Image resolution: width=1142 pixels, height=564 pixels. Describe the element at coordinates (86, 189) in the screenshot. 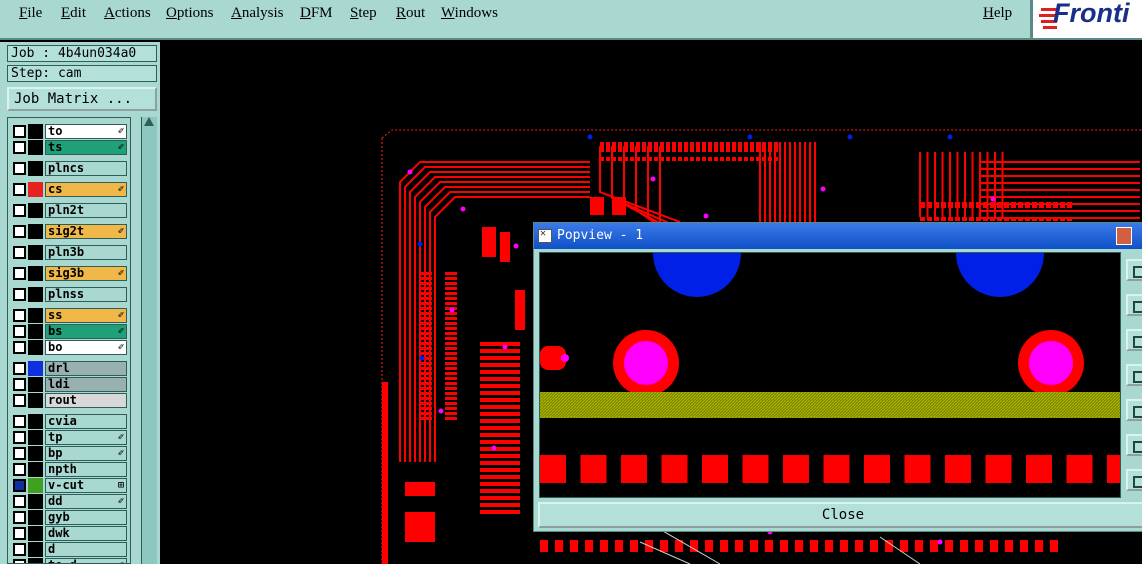

I see `layer-name: cs ✐` at that location.